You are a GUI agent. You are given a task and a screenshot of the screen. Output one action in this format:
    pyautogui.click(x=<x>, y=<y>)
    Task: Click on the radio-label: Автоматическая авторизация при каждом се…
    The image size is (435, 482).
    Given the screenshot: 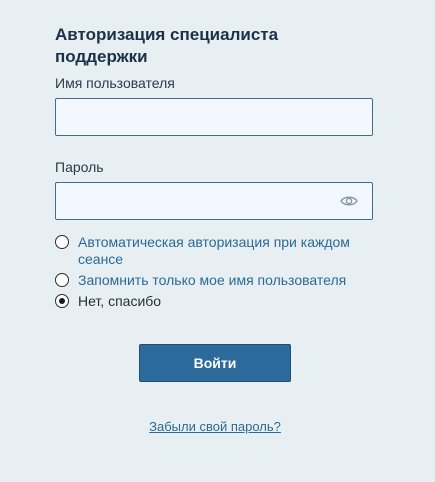 What is the action you would take?
    pyautogui.click(x=214, y=250)
    